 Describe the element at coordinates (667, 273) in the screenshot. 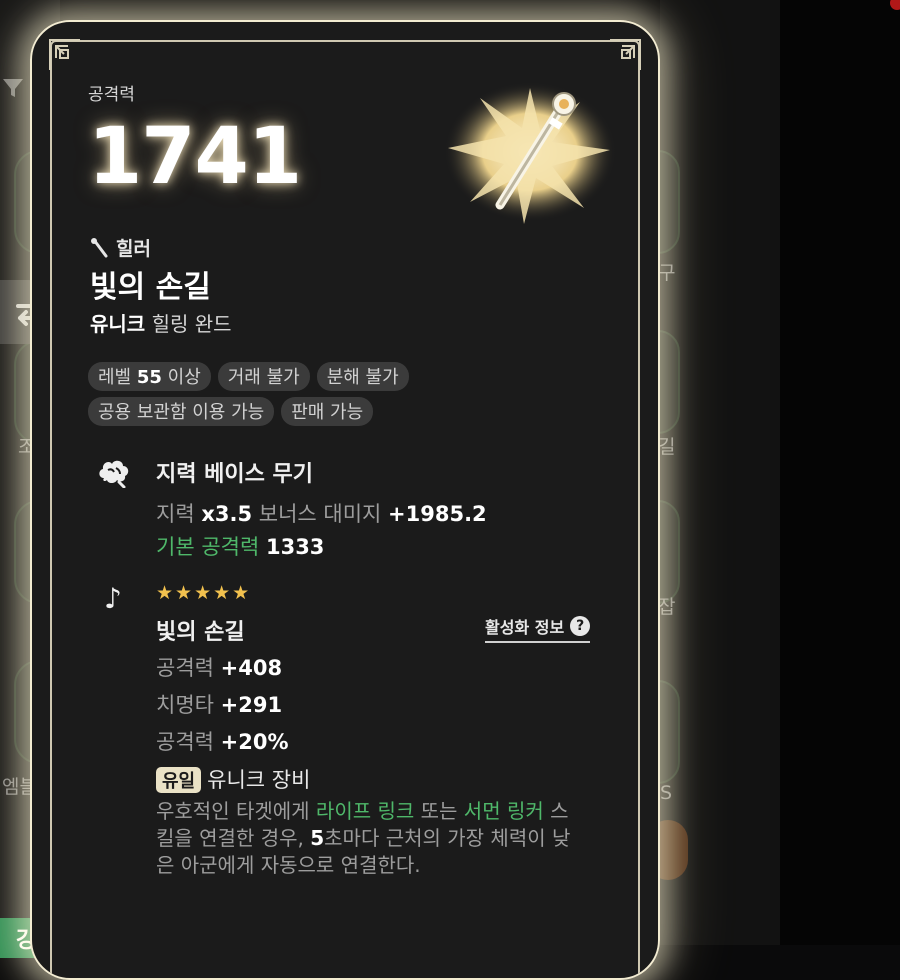

I see `slot-label: 구` at that location.